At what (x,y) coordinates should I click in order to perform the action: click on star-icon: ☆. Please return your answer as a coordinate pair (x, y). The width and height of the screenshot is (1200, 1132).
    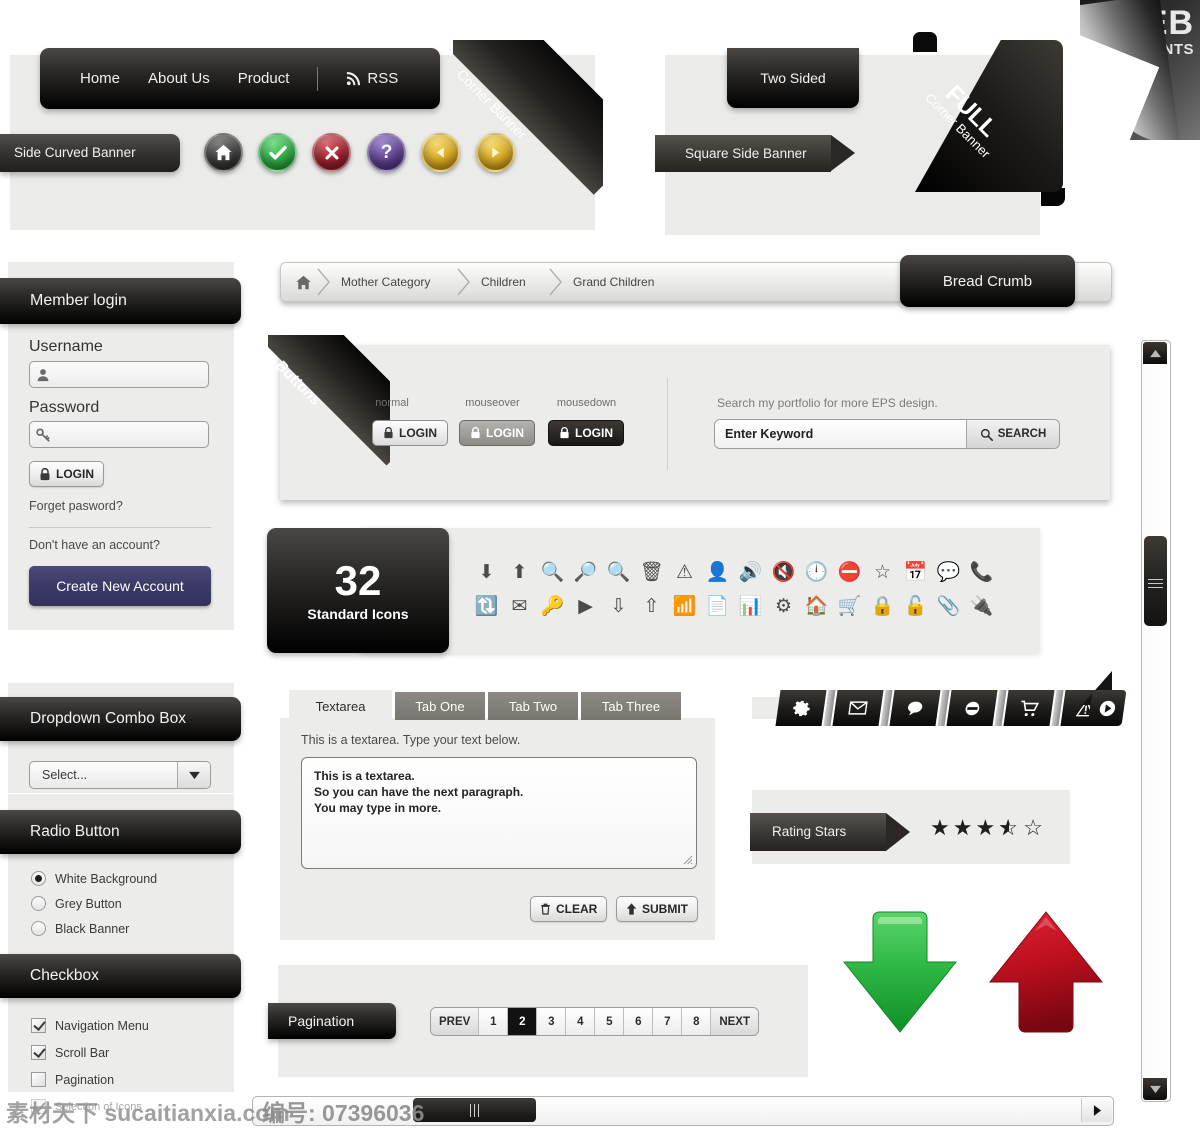
    Looking at the image, I should click on (882, 572).